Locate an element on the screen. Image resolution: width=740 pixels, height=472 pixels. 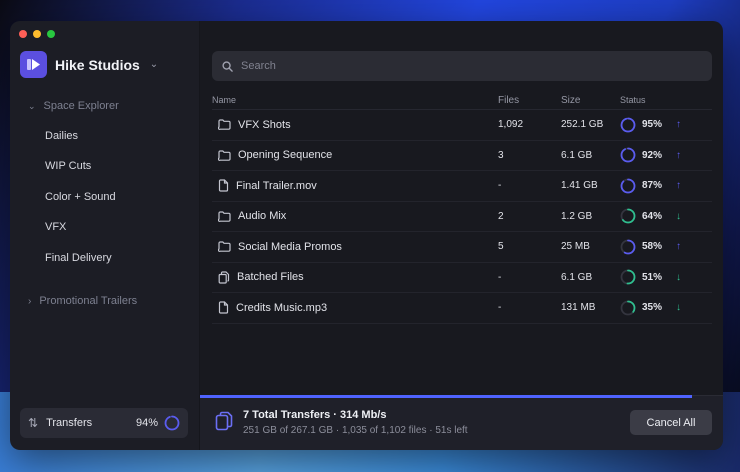
sidebar-item-final-delivery: Final Delivery is located at coordinates (78, 258).